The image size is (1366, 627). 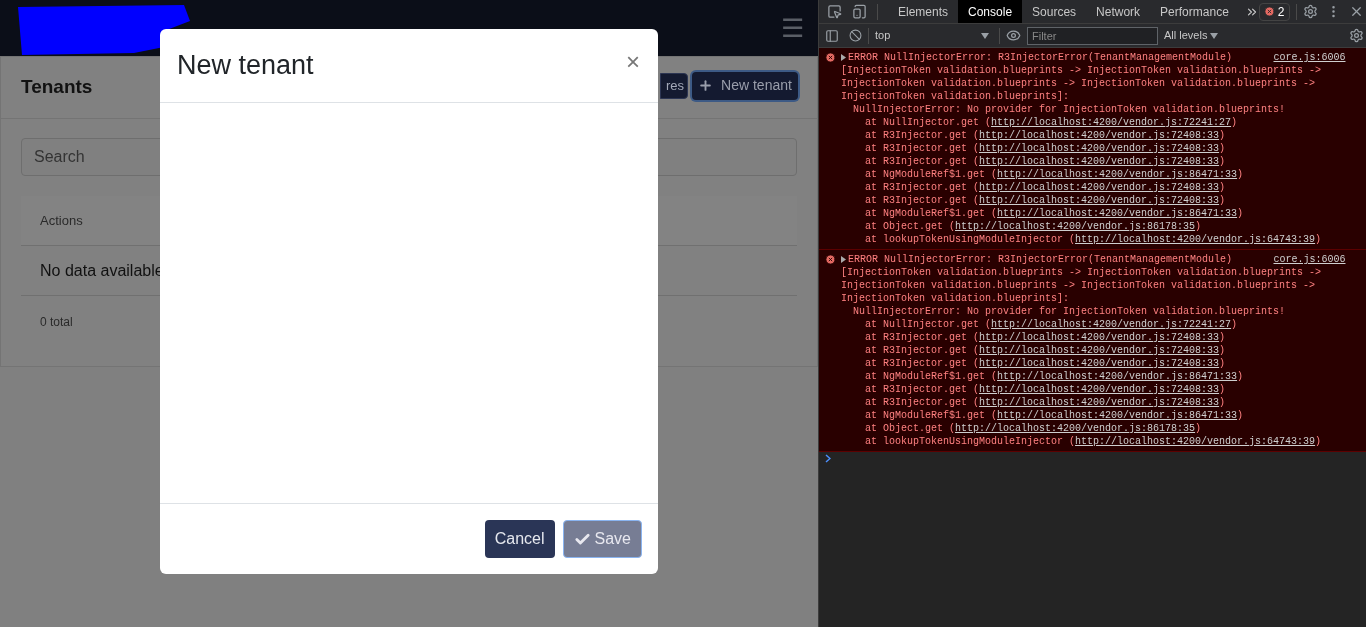 What do you see at coordinates (56, 322) in the screenshot?
I see `total-count: 0 total` at bounding box center [56, 322].